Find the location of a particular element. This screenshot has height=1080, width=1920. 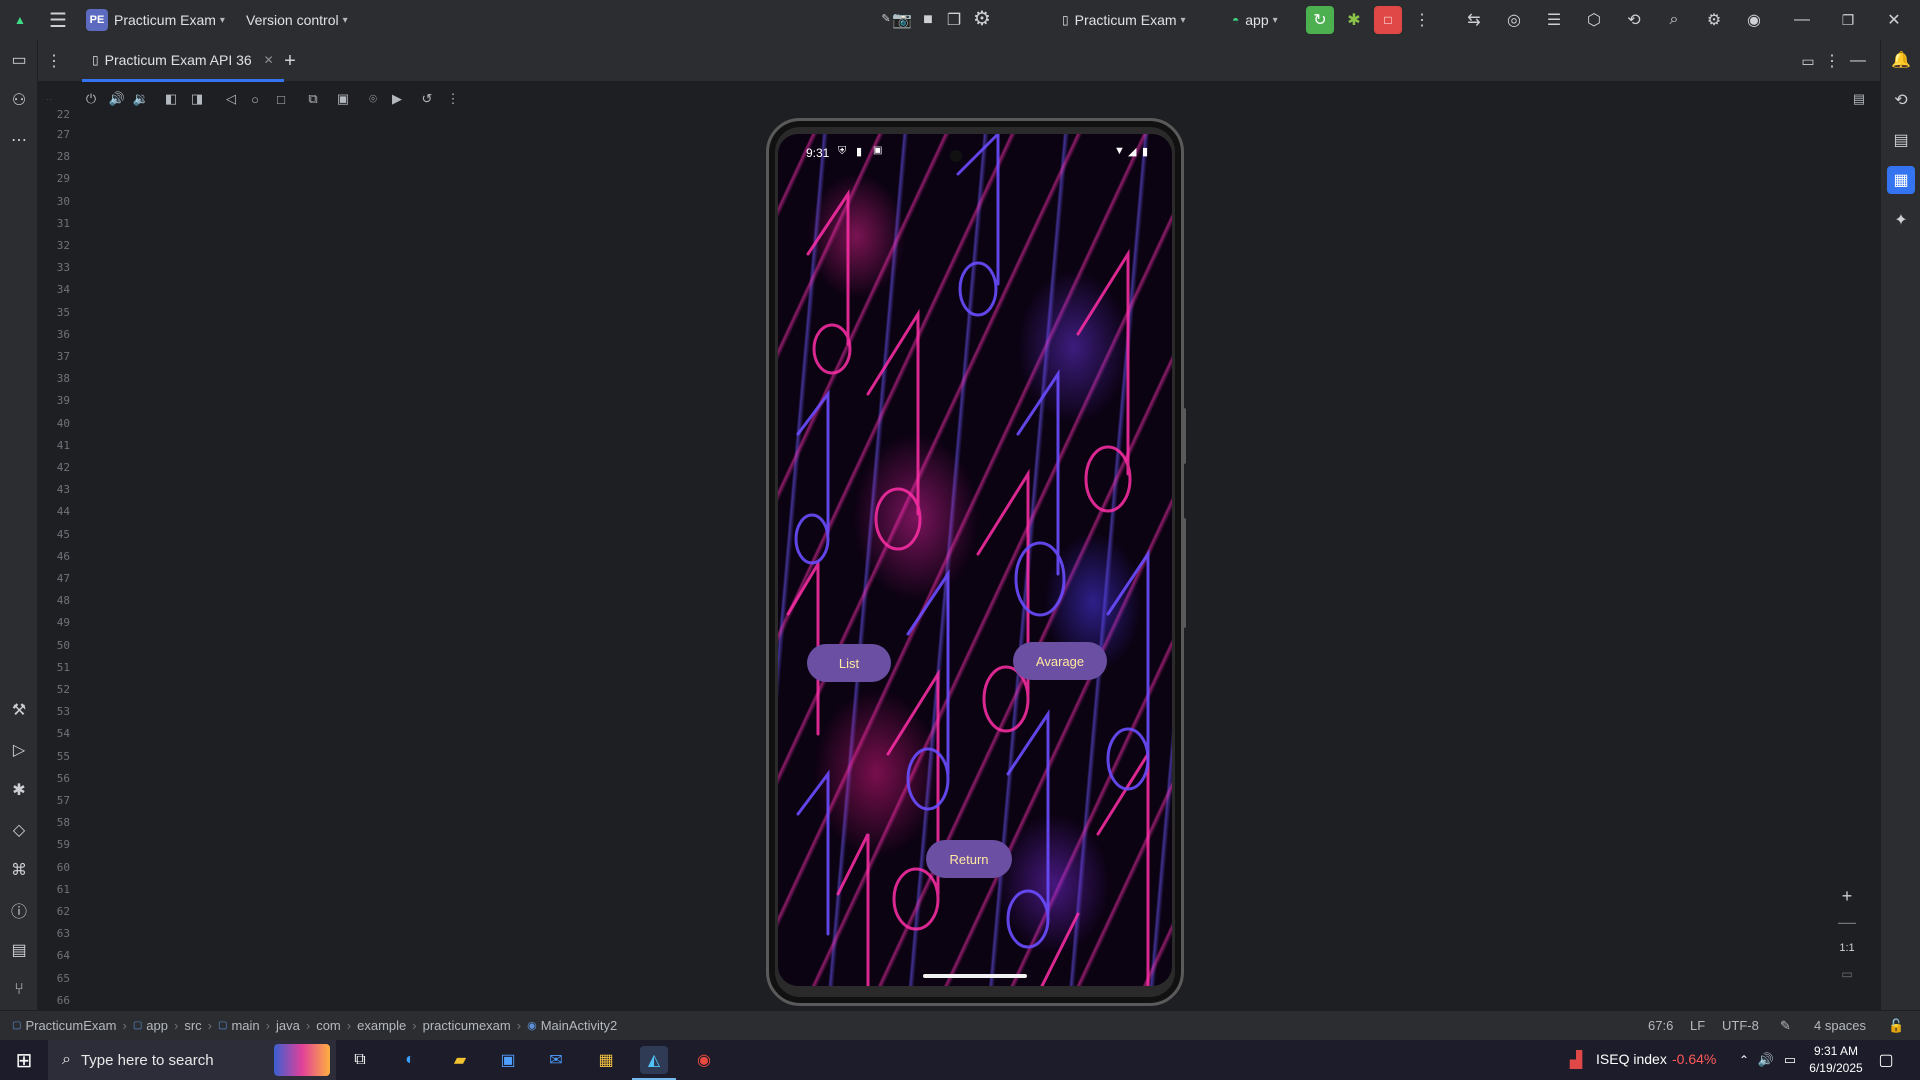

device-manager-icon: ◎ is located at coordinates (1514, 20).